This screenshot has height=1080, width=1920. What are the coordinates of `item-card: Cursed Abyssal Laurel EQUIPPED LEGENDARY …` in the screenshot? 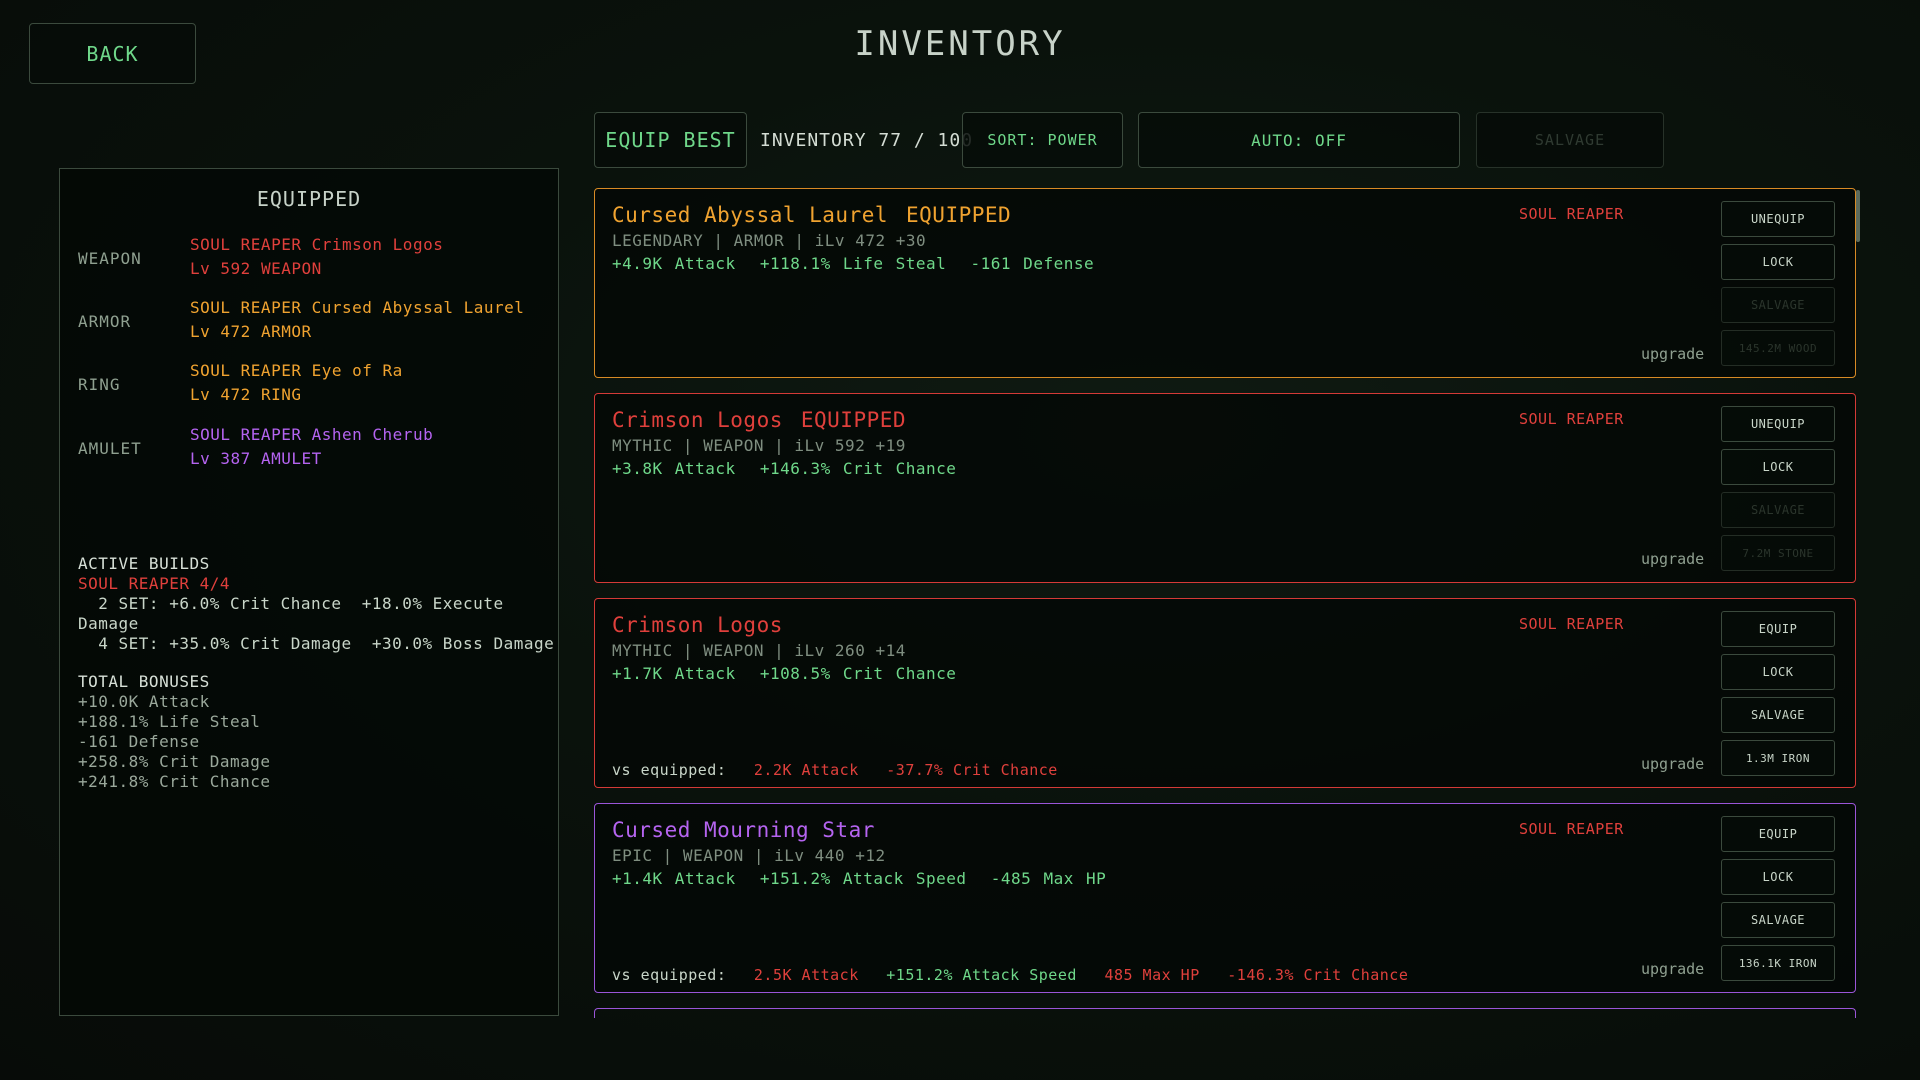 It's located at (1225, 283).